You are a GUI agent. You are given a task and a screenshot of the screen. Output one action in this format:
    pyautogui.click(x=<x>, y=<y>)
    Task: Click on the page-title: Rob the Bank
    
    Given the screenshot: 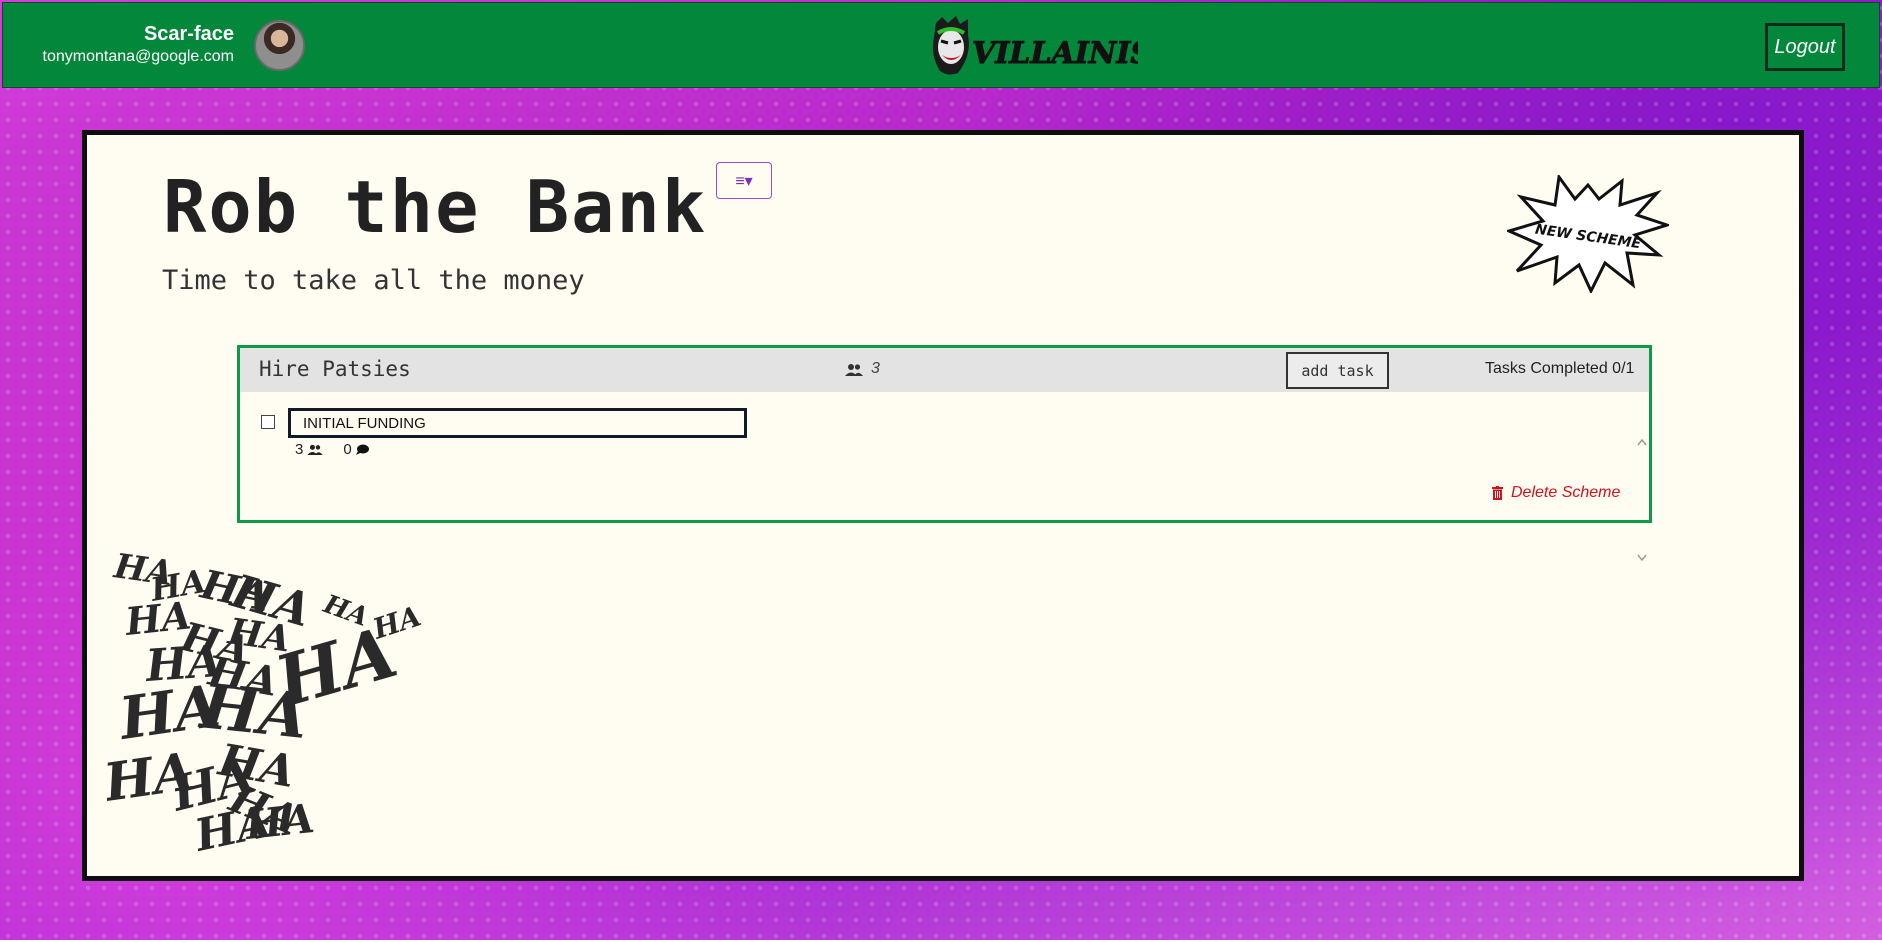 What is the action you would take?
    pyautogui.click(x=435, y=207)
    